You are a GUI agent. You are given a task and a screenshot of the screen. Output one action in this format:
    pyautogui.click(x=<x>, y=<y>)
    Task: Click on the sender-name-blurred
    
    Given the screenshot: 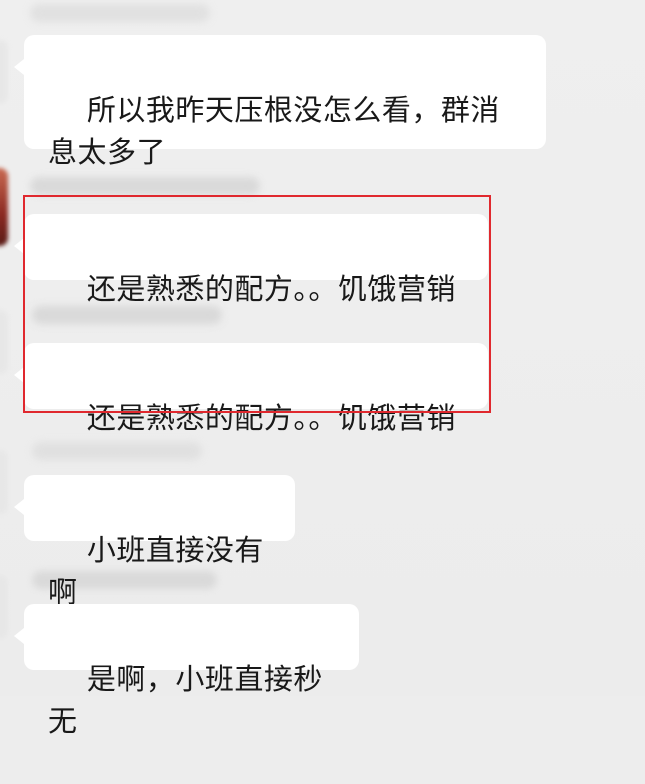 What is the action you would take?
    pyautogui.click(x=120, y=13)
    